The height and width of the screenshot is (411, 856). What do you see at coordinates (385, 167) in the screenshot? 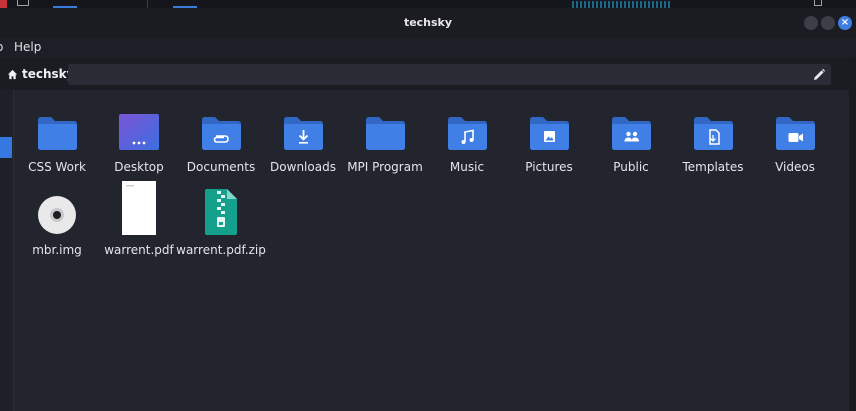
I see `file-label: MPI Program` at bounding box center [385, 167].